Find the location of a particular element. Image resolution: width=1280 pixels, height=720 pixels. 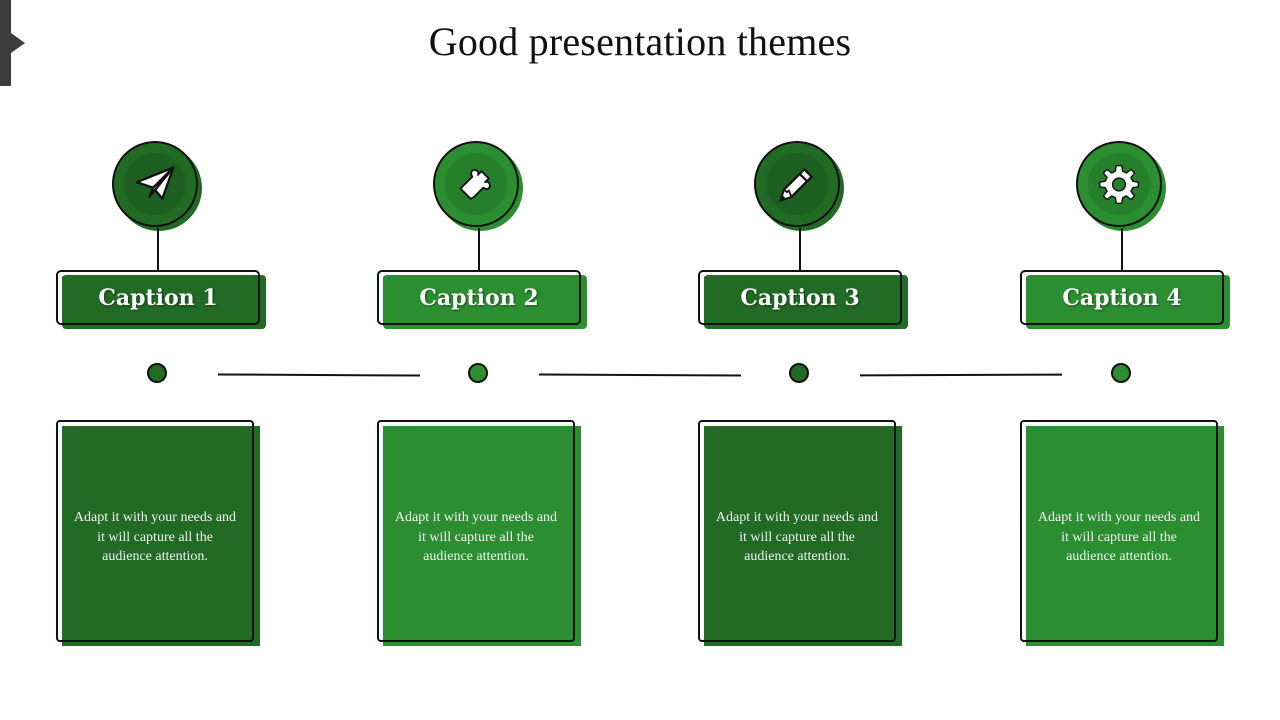

pencil-icon is located at coordinates (797, 184).